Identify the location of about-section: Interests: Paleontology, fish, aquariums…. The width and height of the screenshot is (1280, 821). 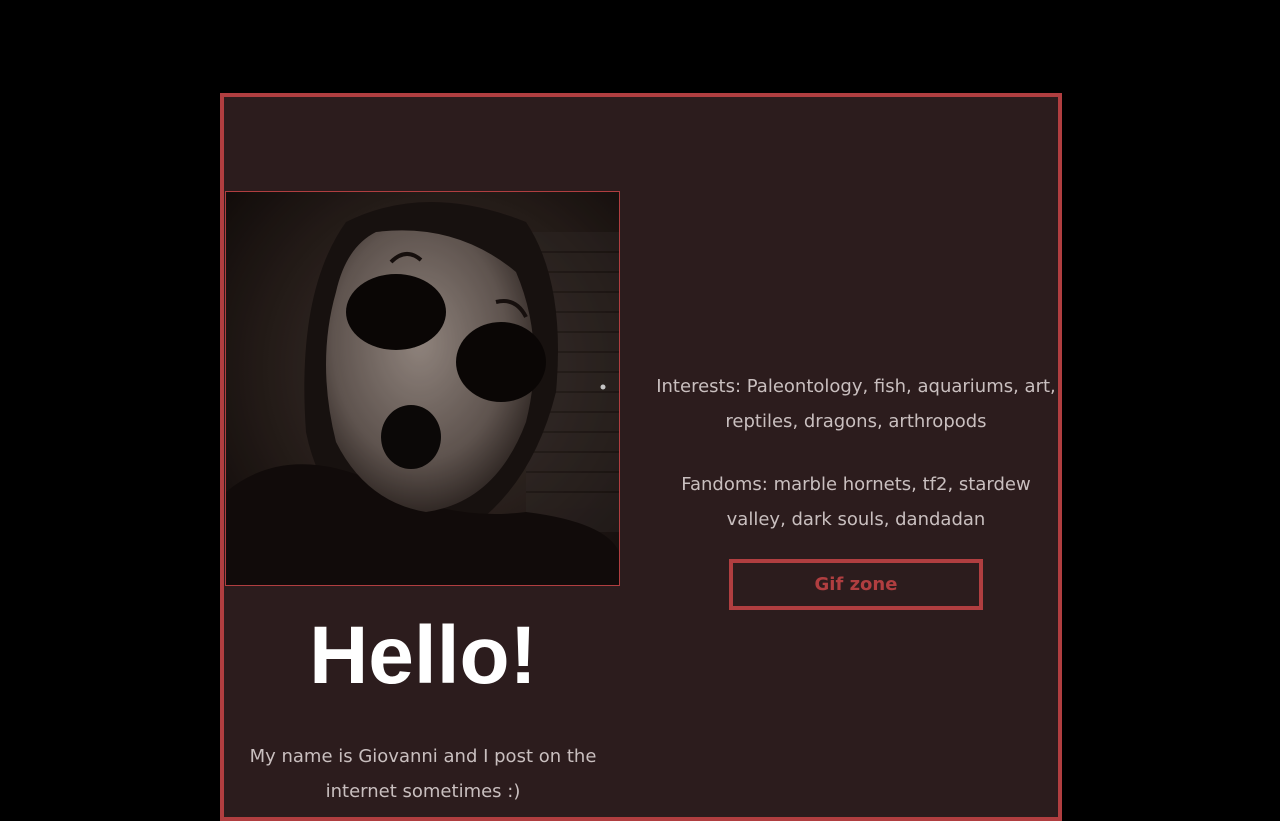
(856, 489).